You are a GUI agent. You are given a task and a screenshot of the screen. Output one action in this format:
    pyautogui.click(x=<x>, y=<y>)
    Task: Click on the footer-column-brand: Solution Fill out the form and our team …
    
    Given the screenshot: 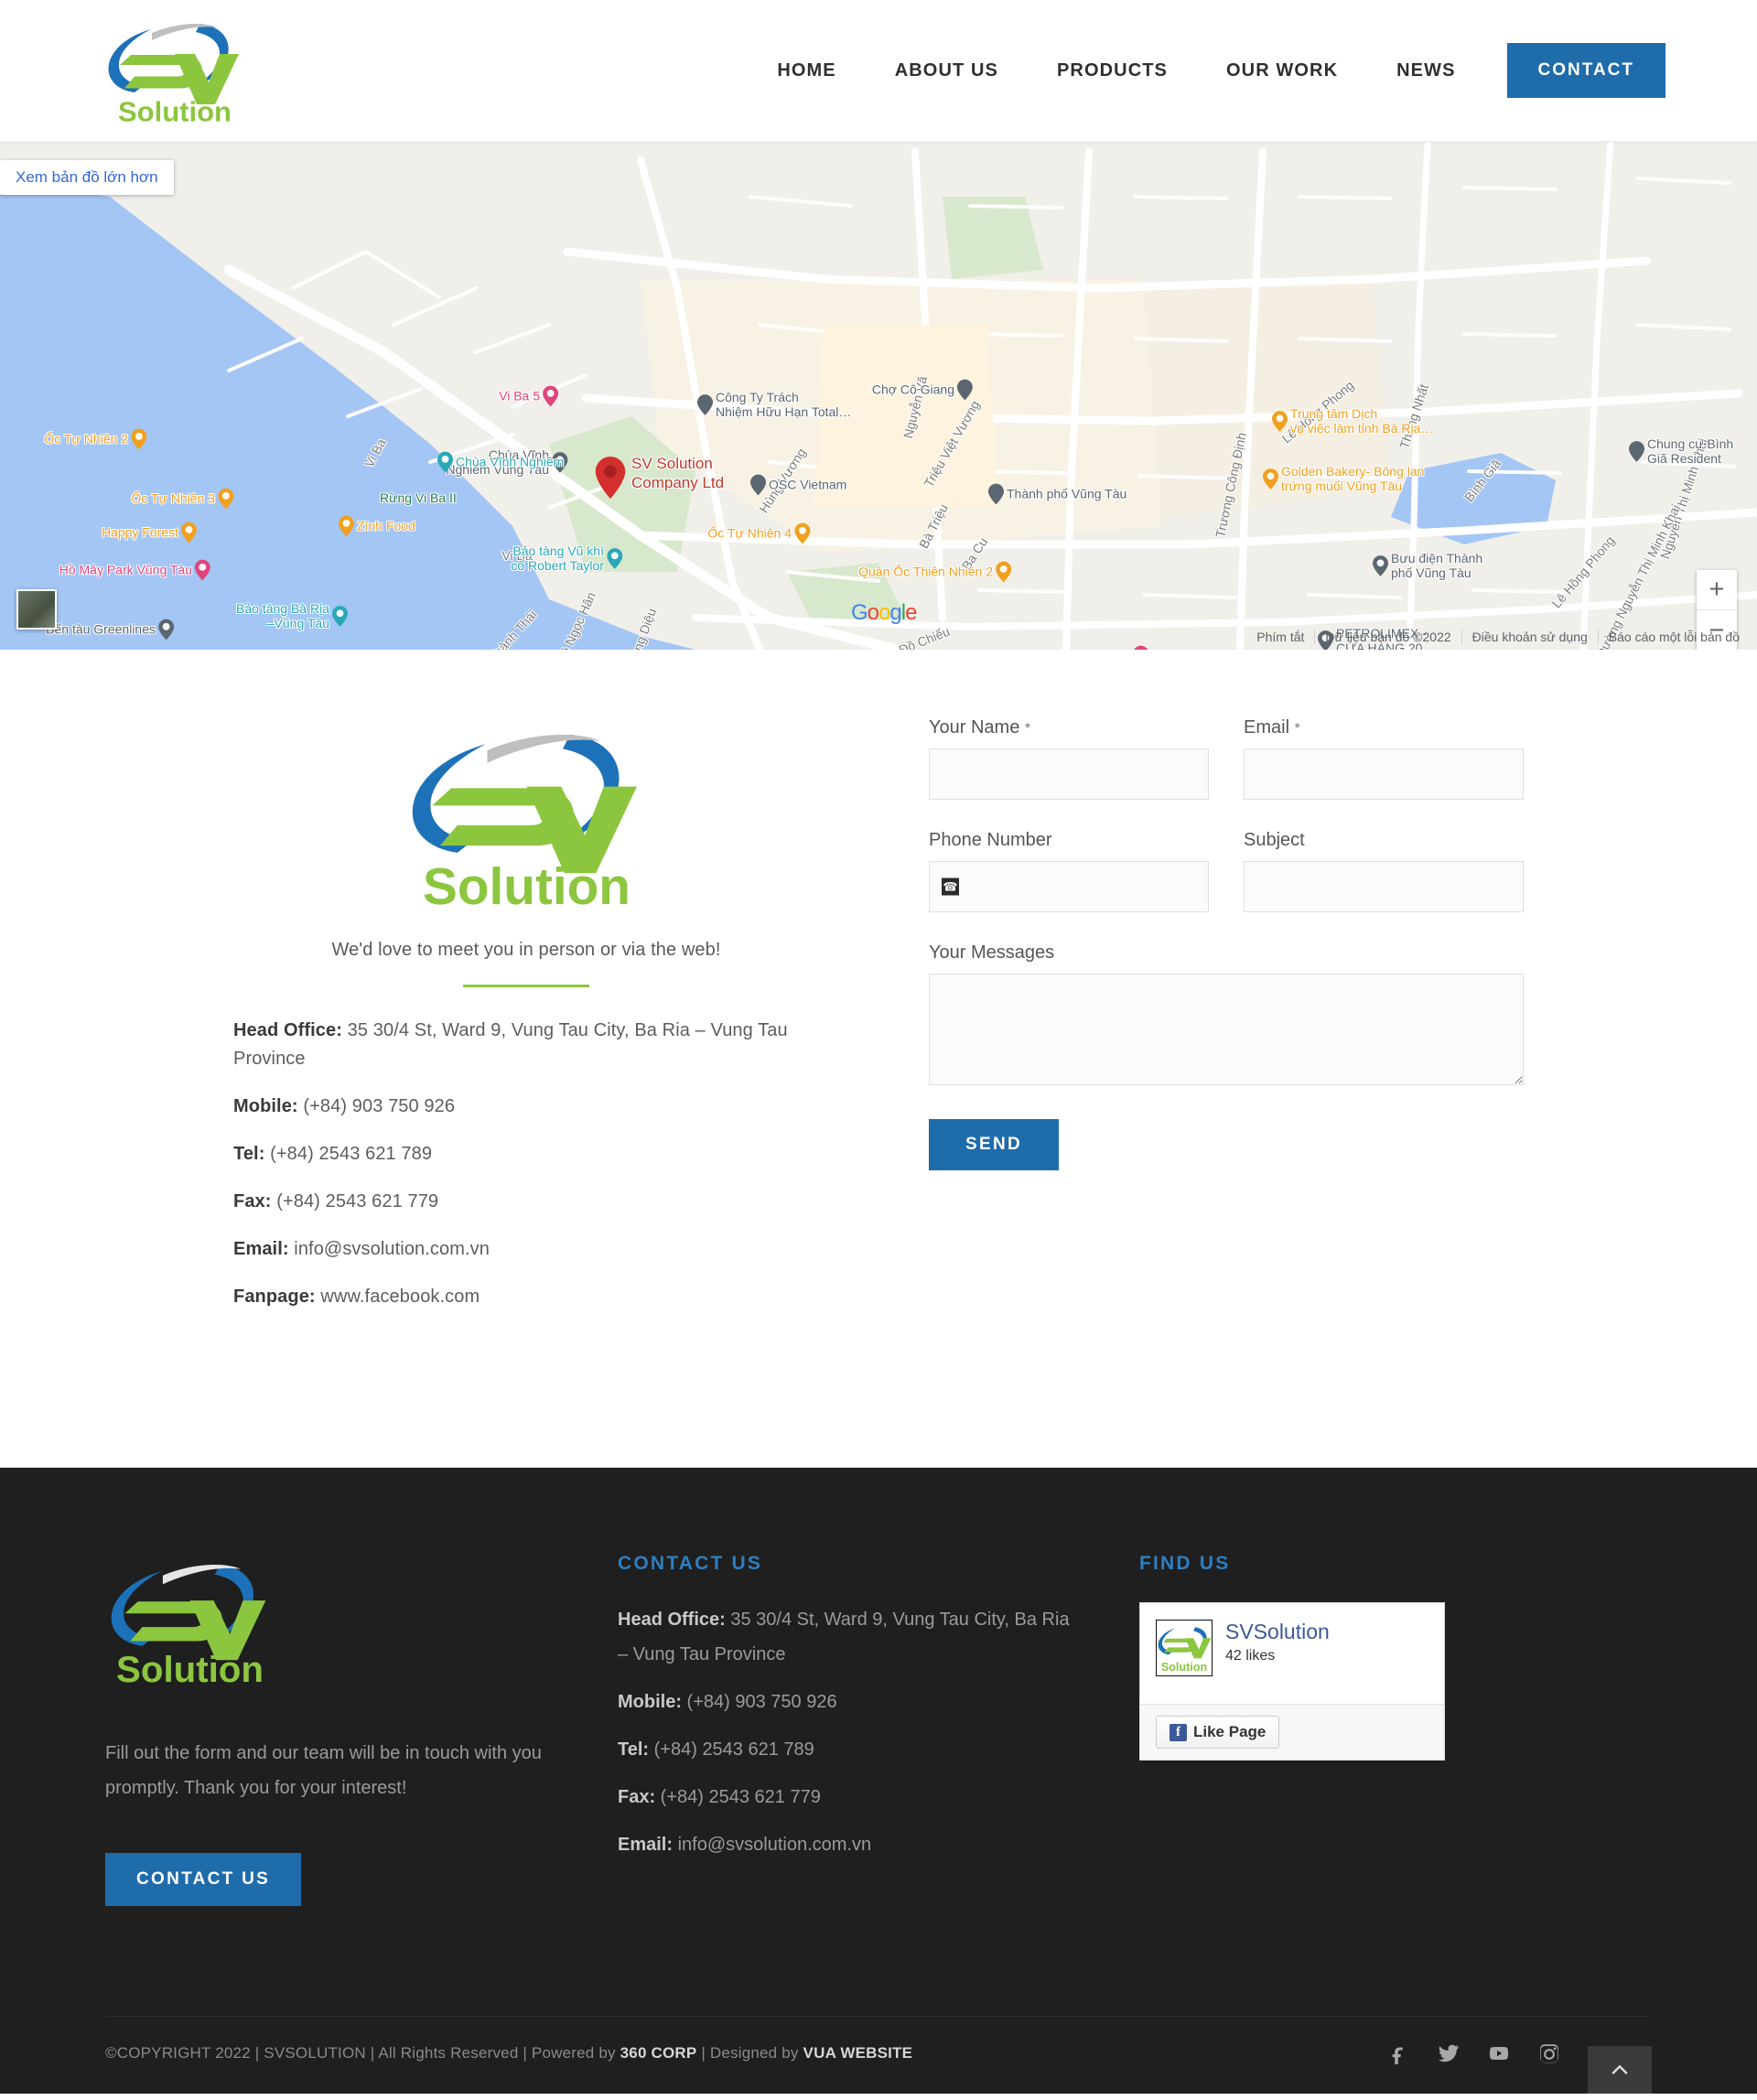 What is the action you would take?
    pyautogui.click(x=361, y=1729)
    